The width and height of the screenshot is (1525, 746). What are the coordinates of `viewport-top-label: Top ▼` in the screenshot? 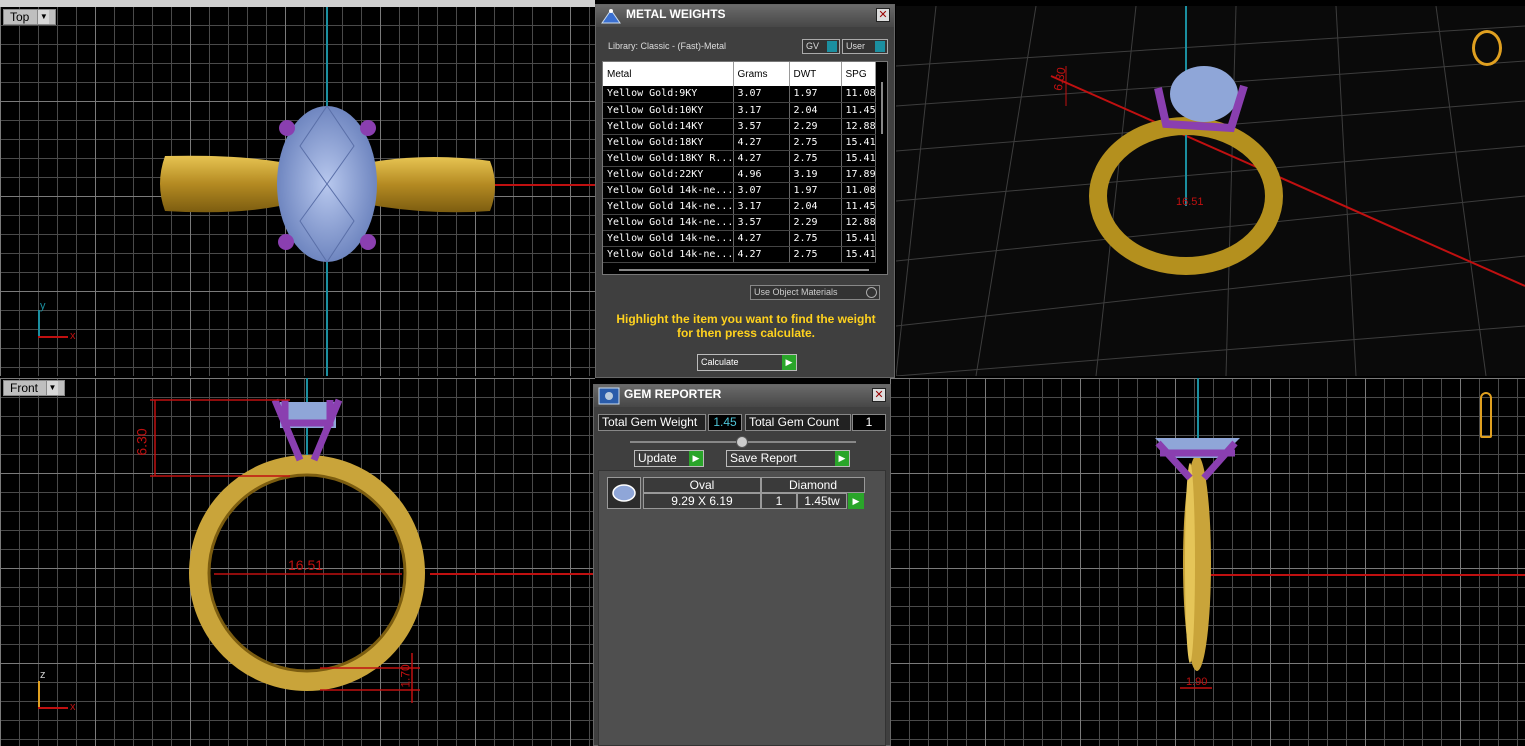 It's located at (30, 17).